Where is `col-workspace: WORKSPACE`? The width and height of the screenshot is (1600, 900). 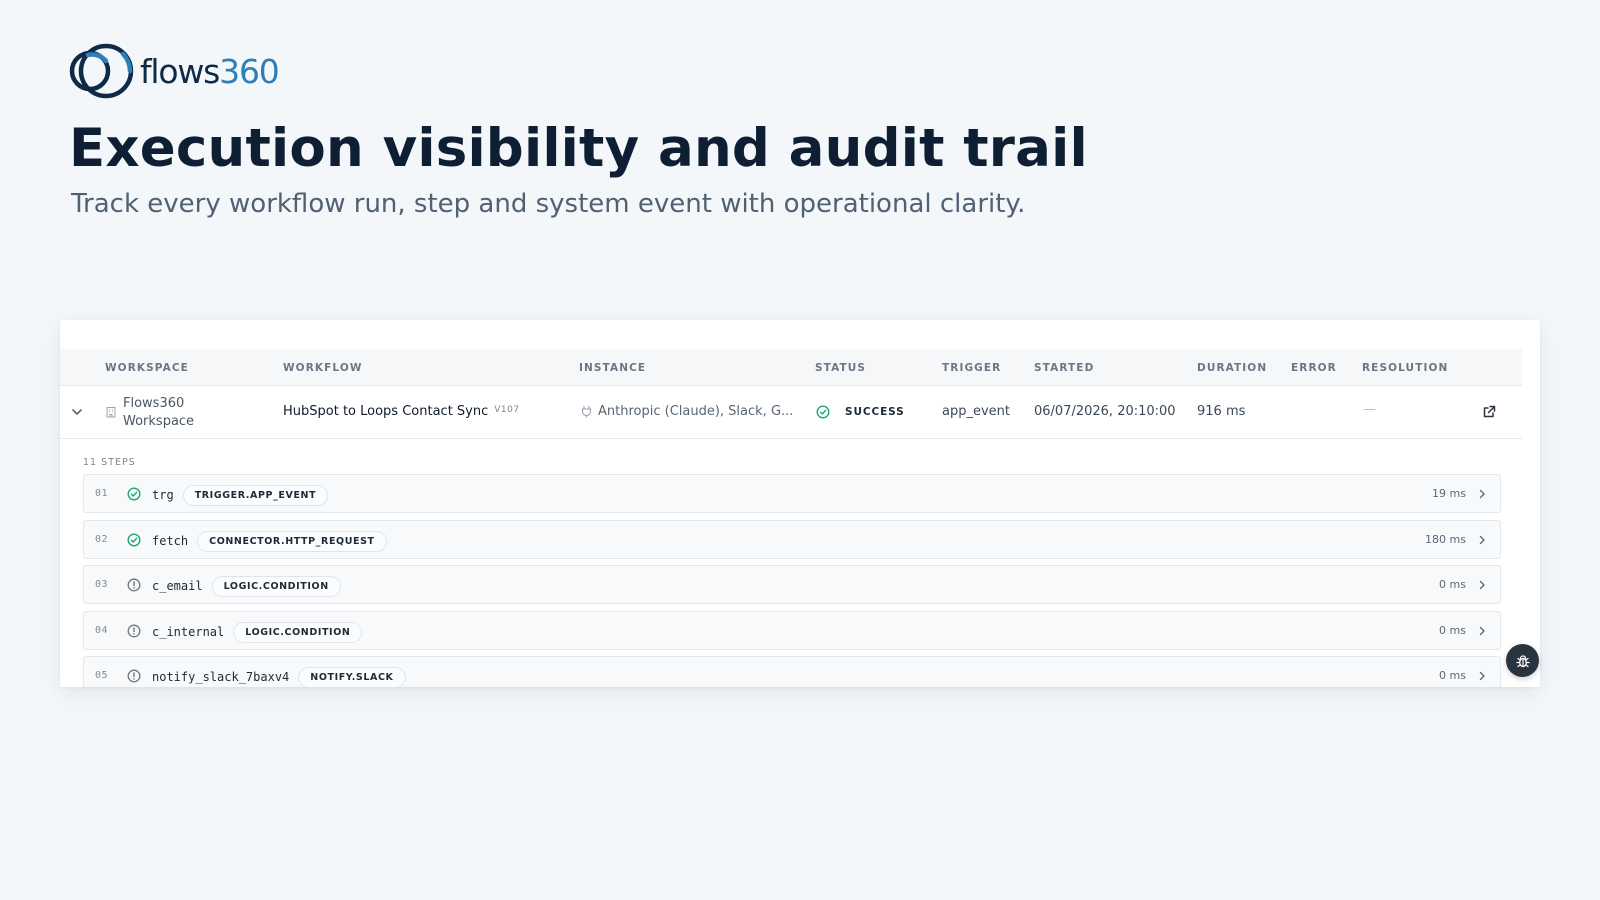
col-workspace: WORKSPACE is located at coordinates (147, 368).